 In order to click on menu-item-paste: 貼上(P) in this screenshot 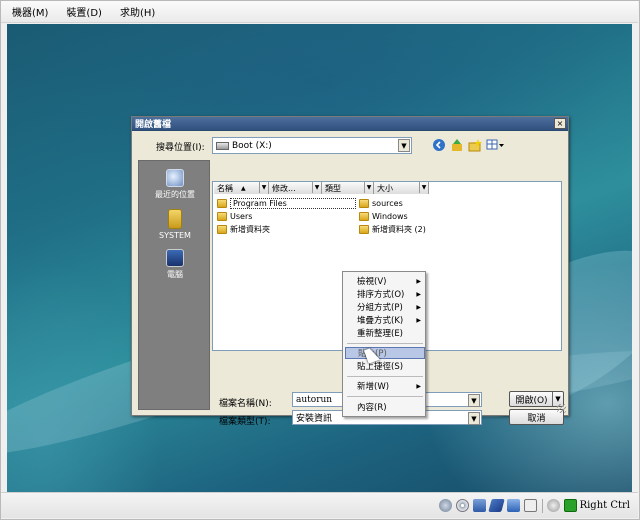, I will do `click(385, 353)`.